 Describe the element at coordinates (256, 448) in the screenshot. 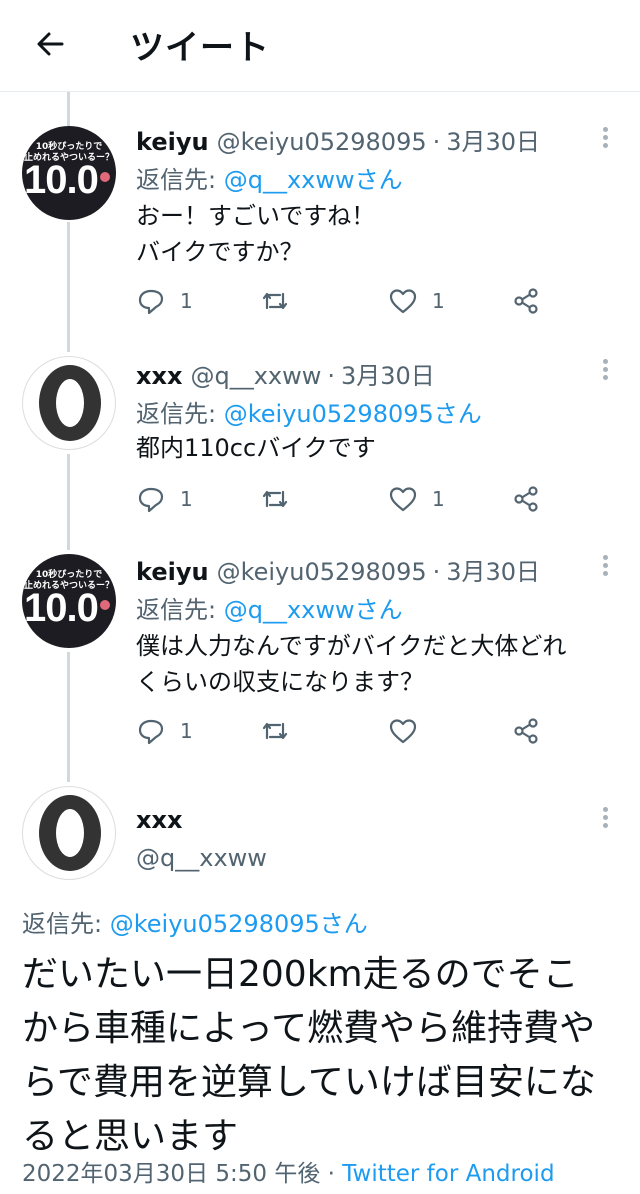

I see `tweet-text: 都内110ccバイクです` at that location.